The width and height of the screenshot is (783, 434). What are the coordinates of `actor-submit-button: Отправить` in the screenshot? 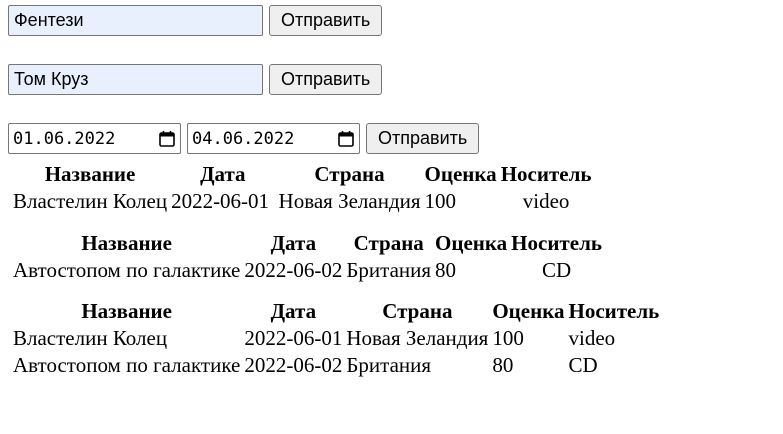 It's located at (326, 79).